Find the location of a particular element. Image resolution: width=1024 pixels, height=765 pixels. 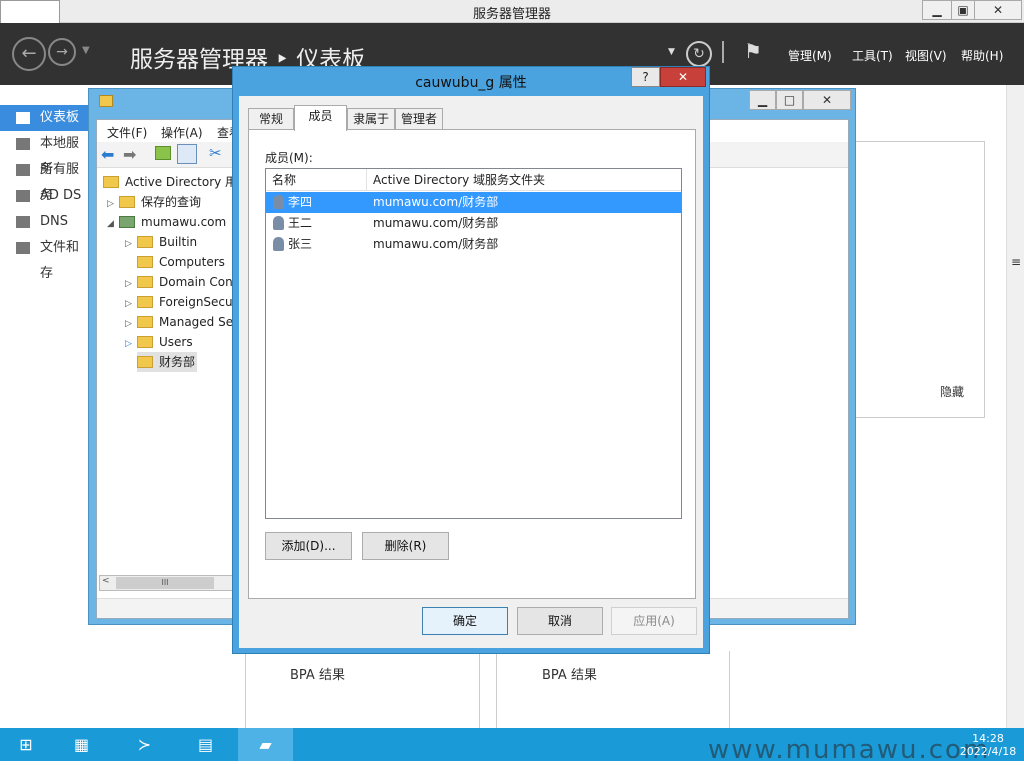

aduc-maximize-button: □ is located at coordinates (789, 100).